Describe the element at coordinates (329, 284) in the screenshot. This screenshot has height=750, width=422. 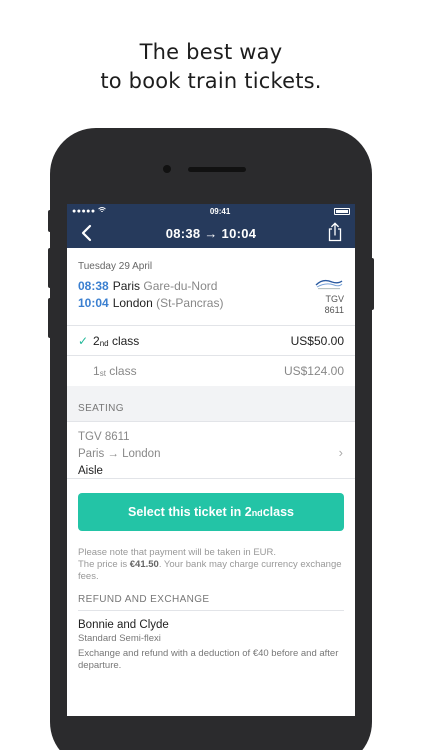
I see `eurostar-logo-icon` at that location.